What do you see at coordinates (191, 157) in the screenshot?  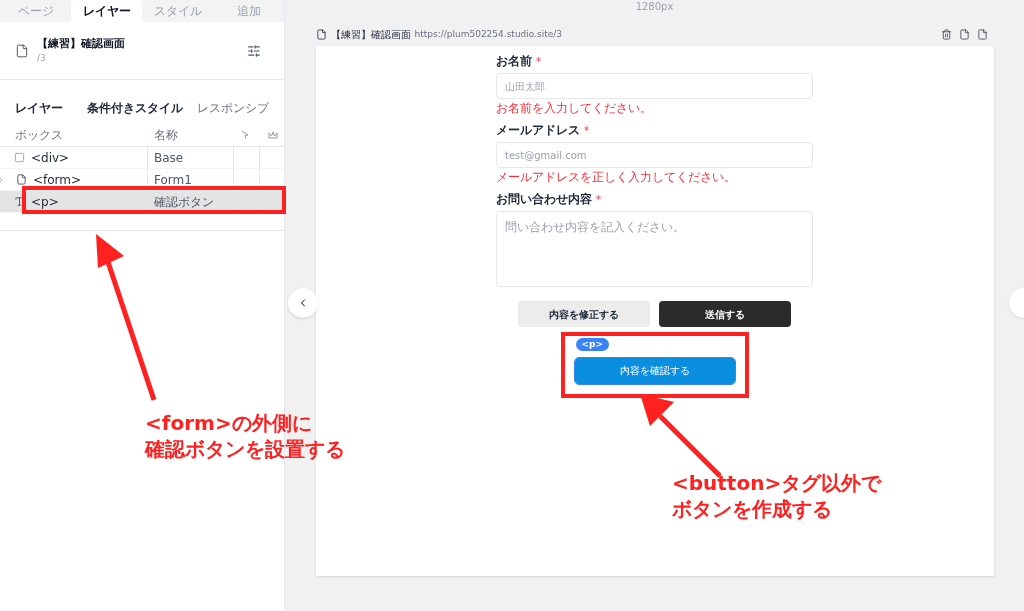 I see `layer-name: Base` at bounding box center [191, 157].